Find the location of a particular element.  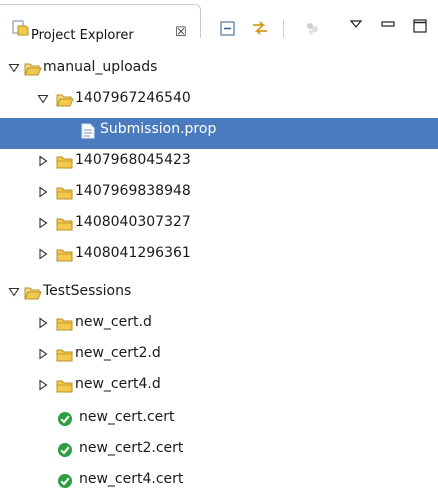

tree-item-label: new_cert4.cert is located at coordinates (131, 479).